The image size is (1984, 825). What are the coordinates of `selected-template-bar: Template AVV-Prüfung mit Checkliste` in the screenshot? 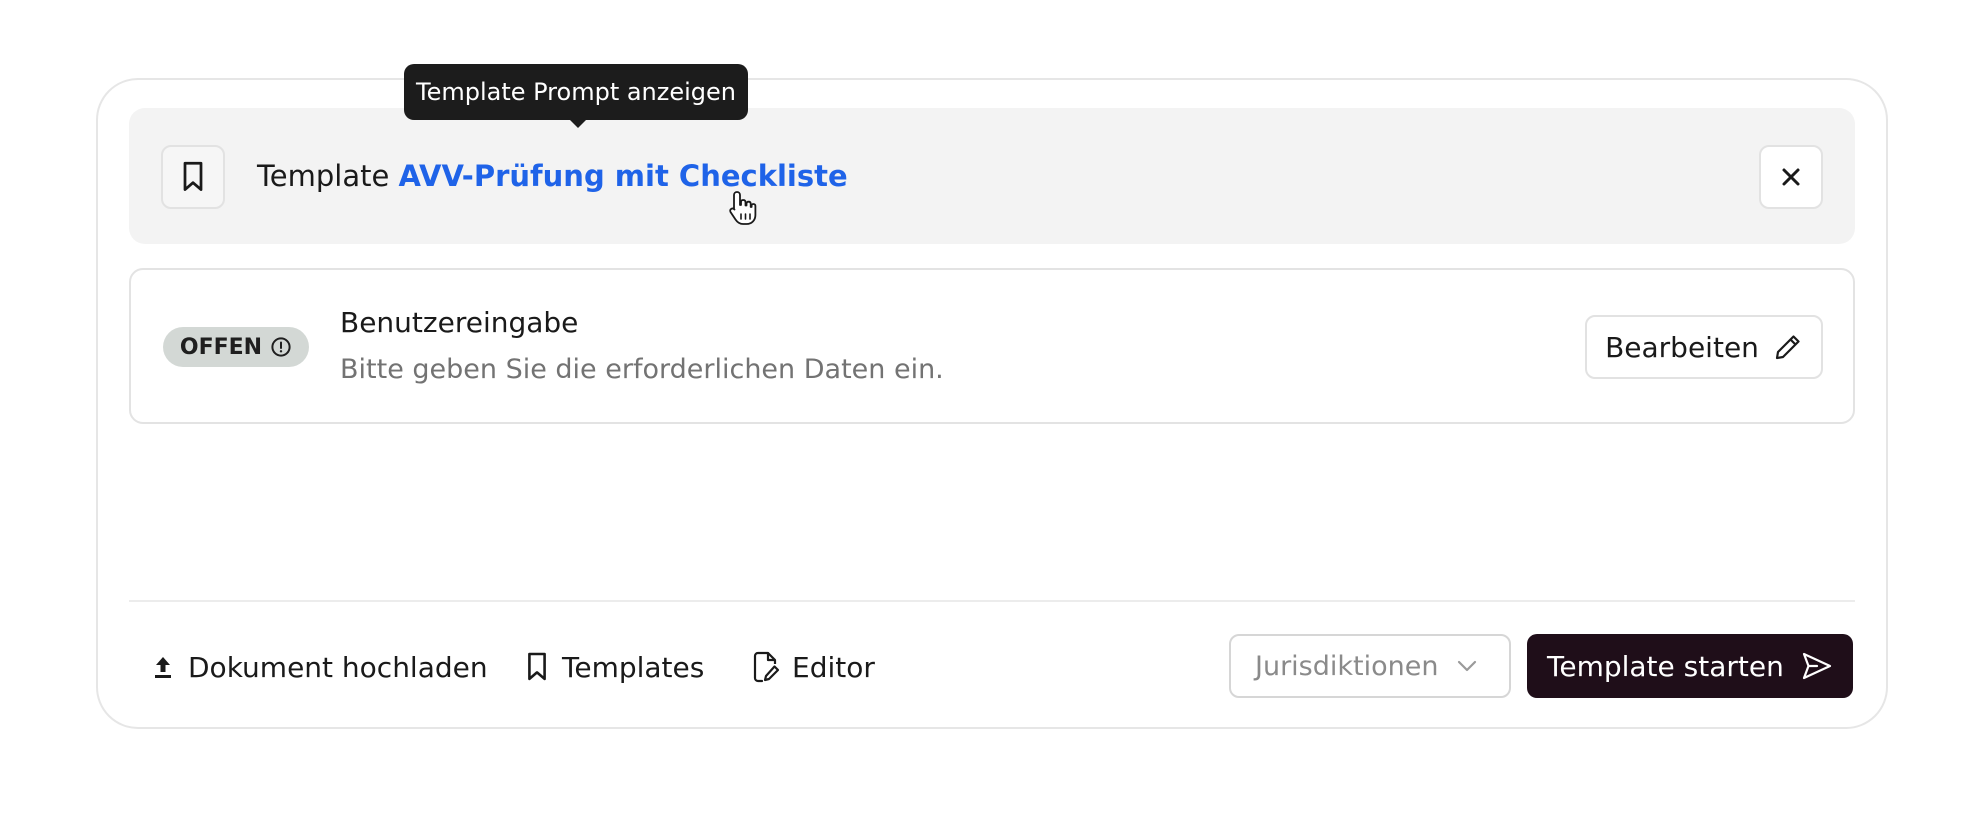 It's located at (992, 176).